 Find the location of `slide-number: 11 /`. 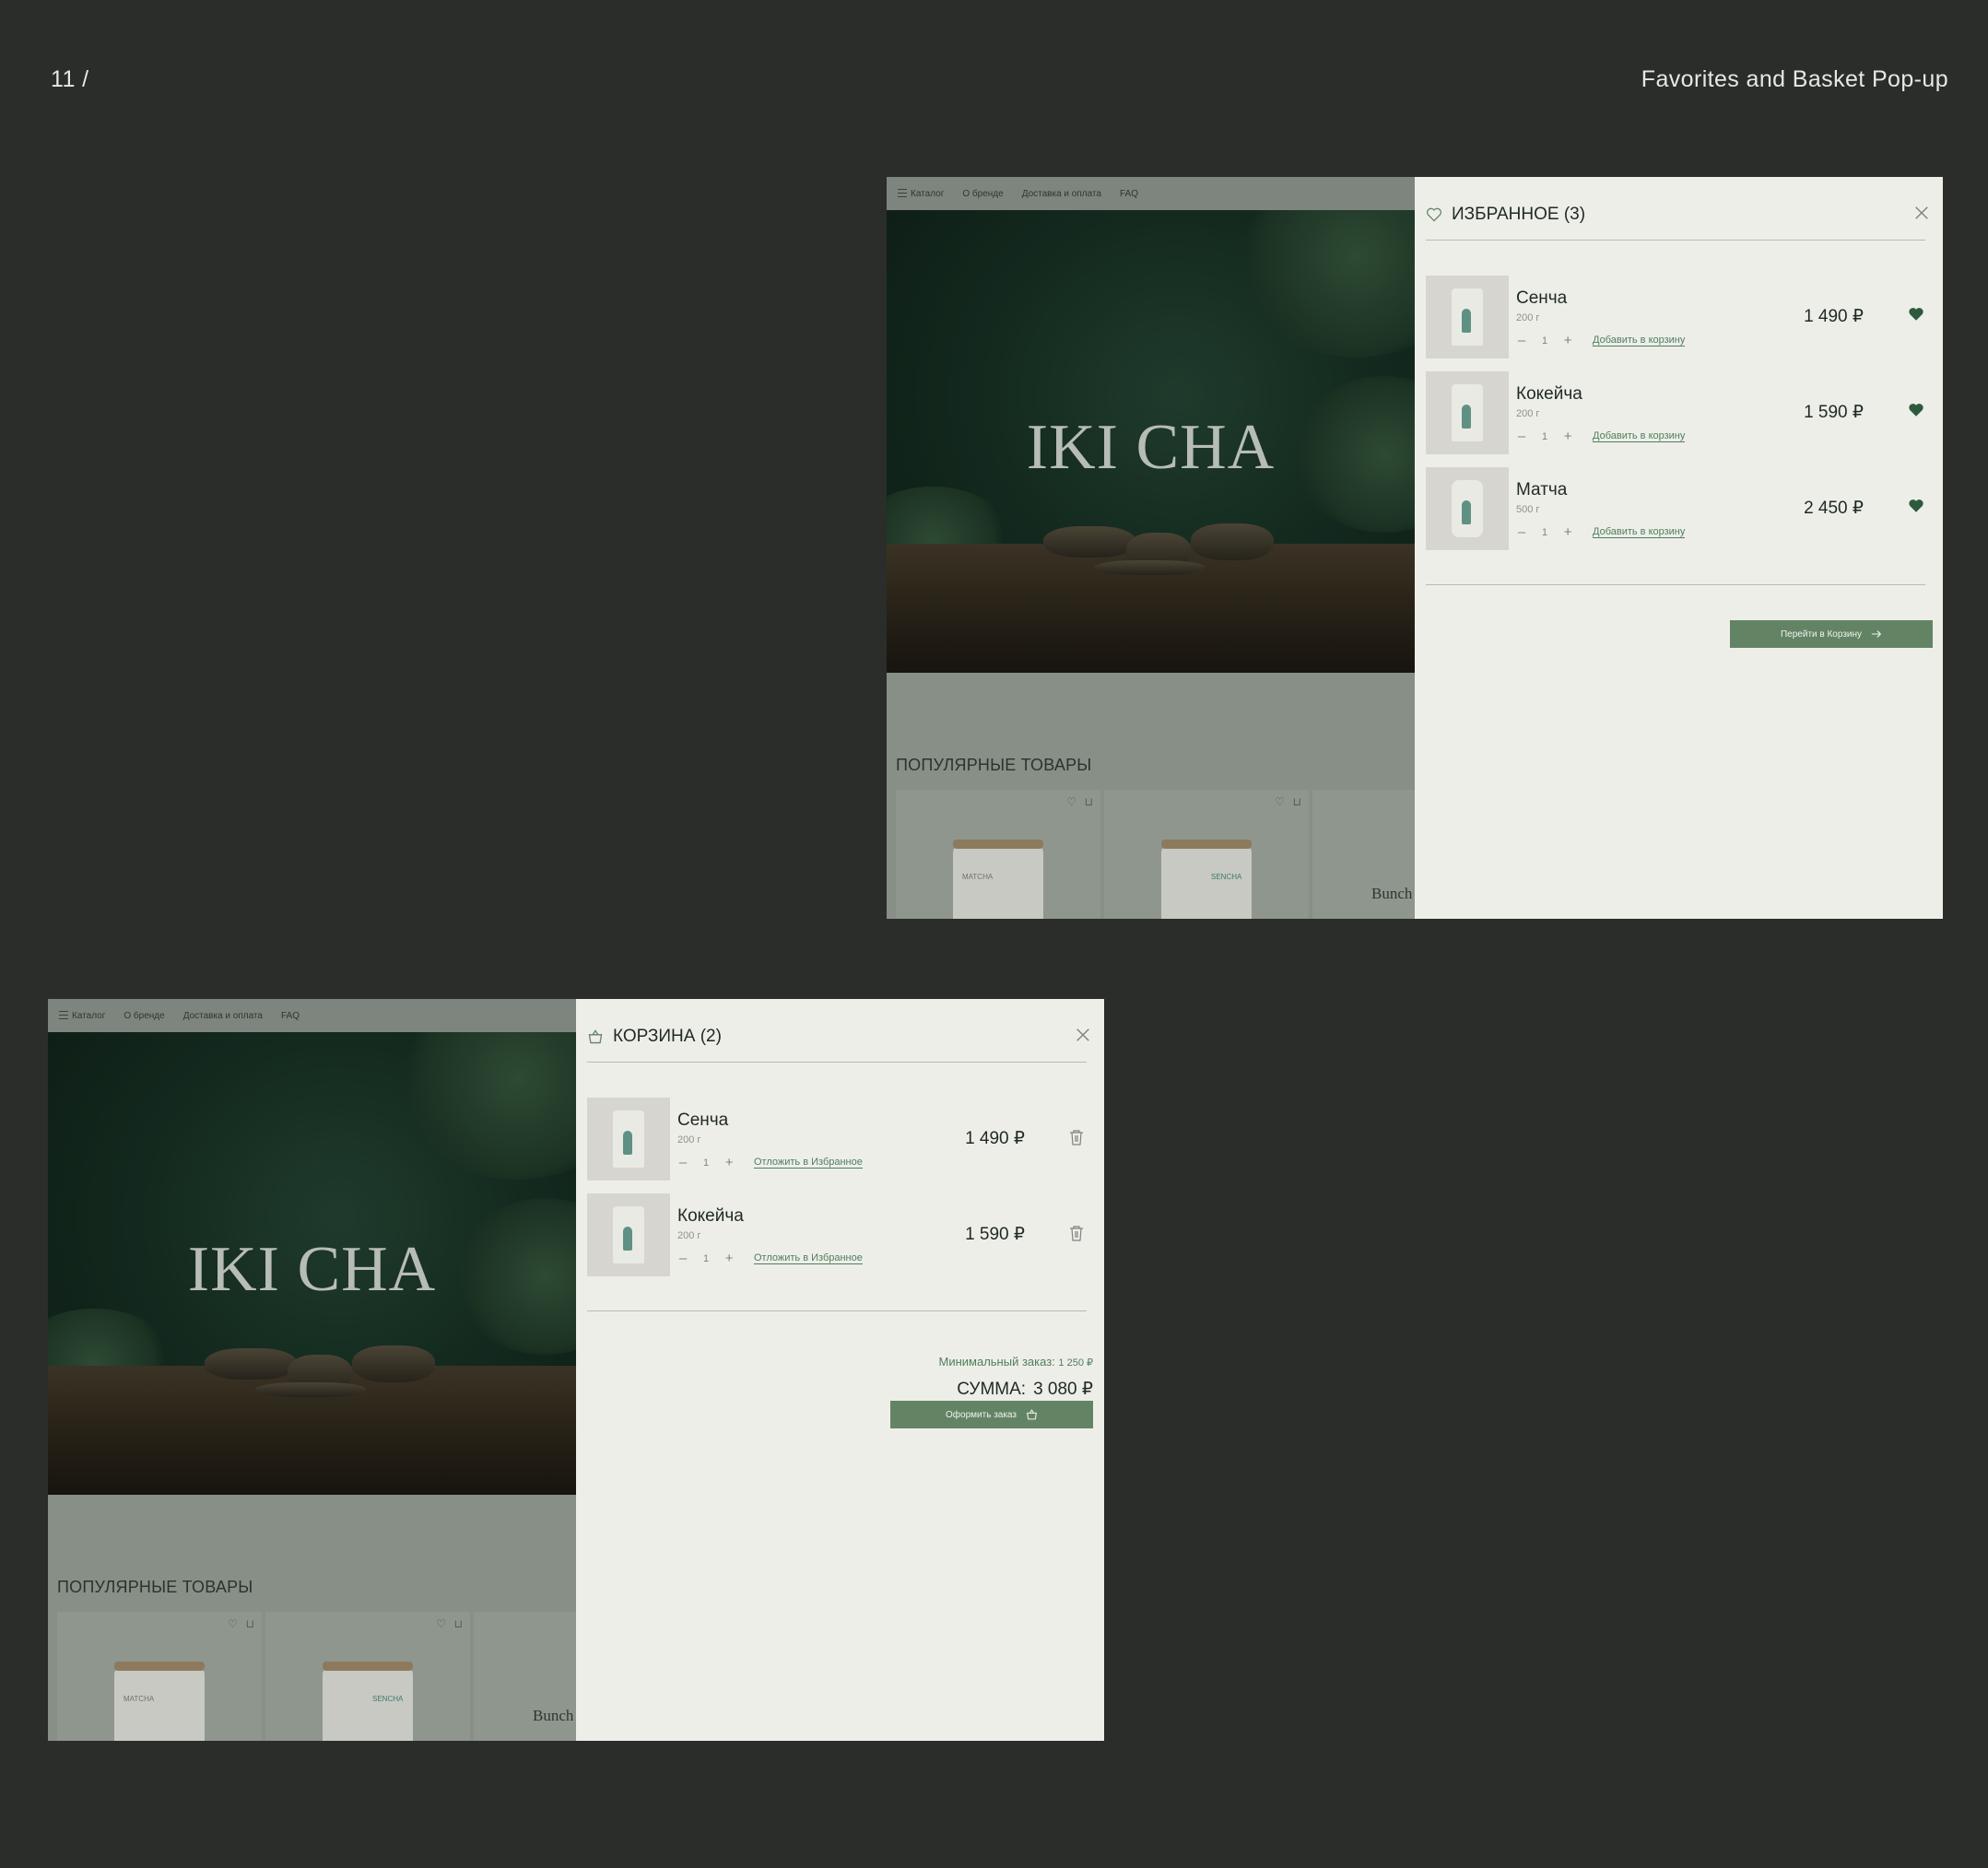

slide-number: 11 / is located at coordinates (70, 79).